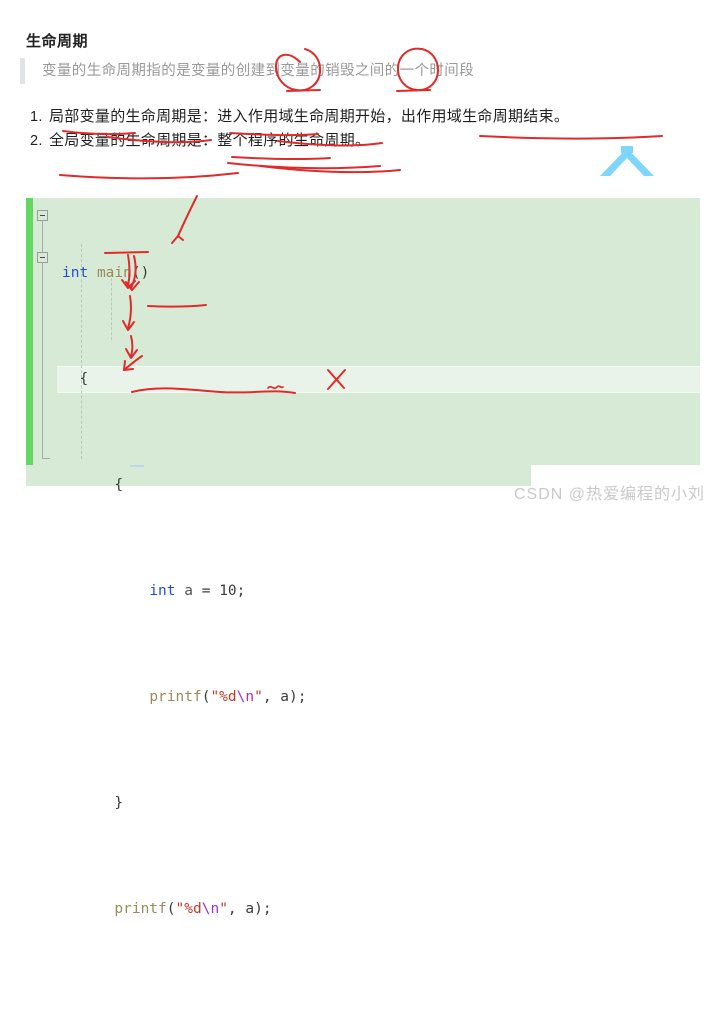 Image resolution: width=721 pixels, height=1036 pixels. Describe the element at coordinates (184, 803) in the screenshot. I see `code-line: }` at that location.